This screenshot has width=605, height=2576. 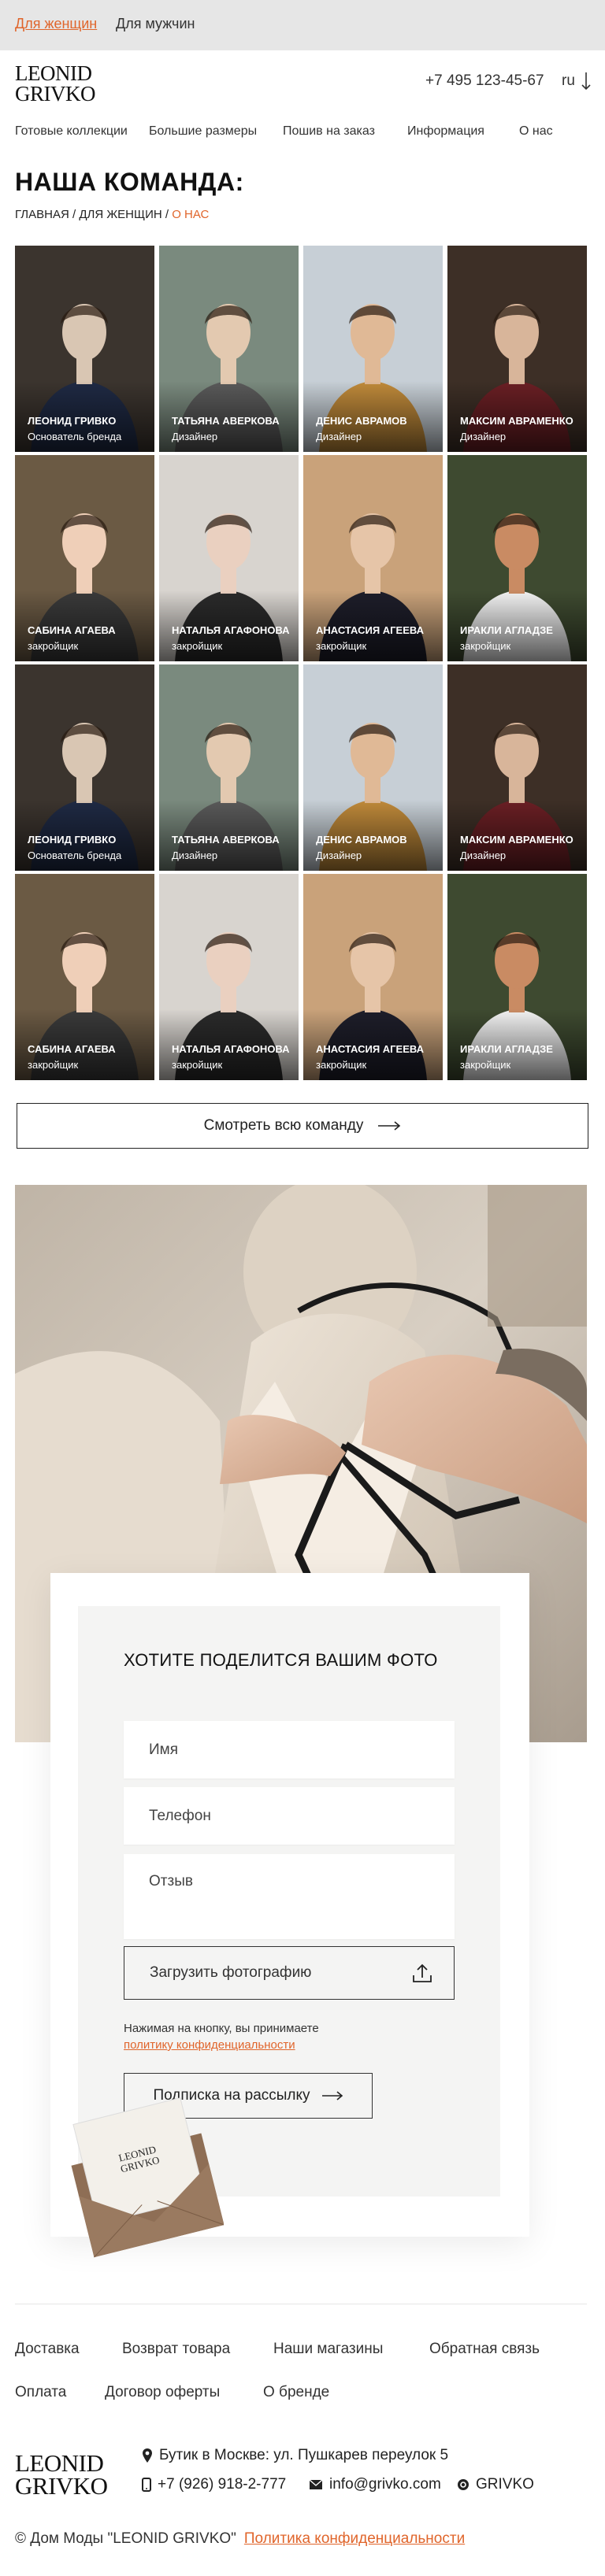 I want to click on breadcrumb-home: ГЛАВНАЯ, so click(x=42, y=214).